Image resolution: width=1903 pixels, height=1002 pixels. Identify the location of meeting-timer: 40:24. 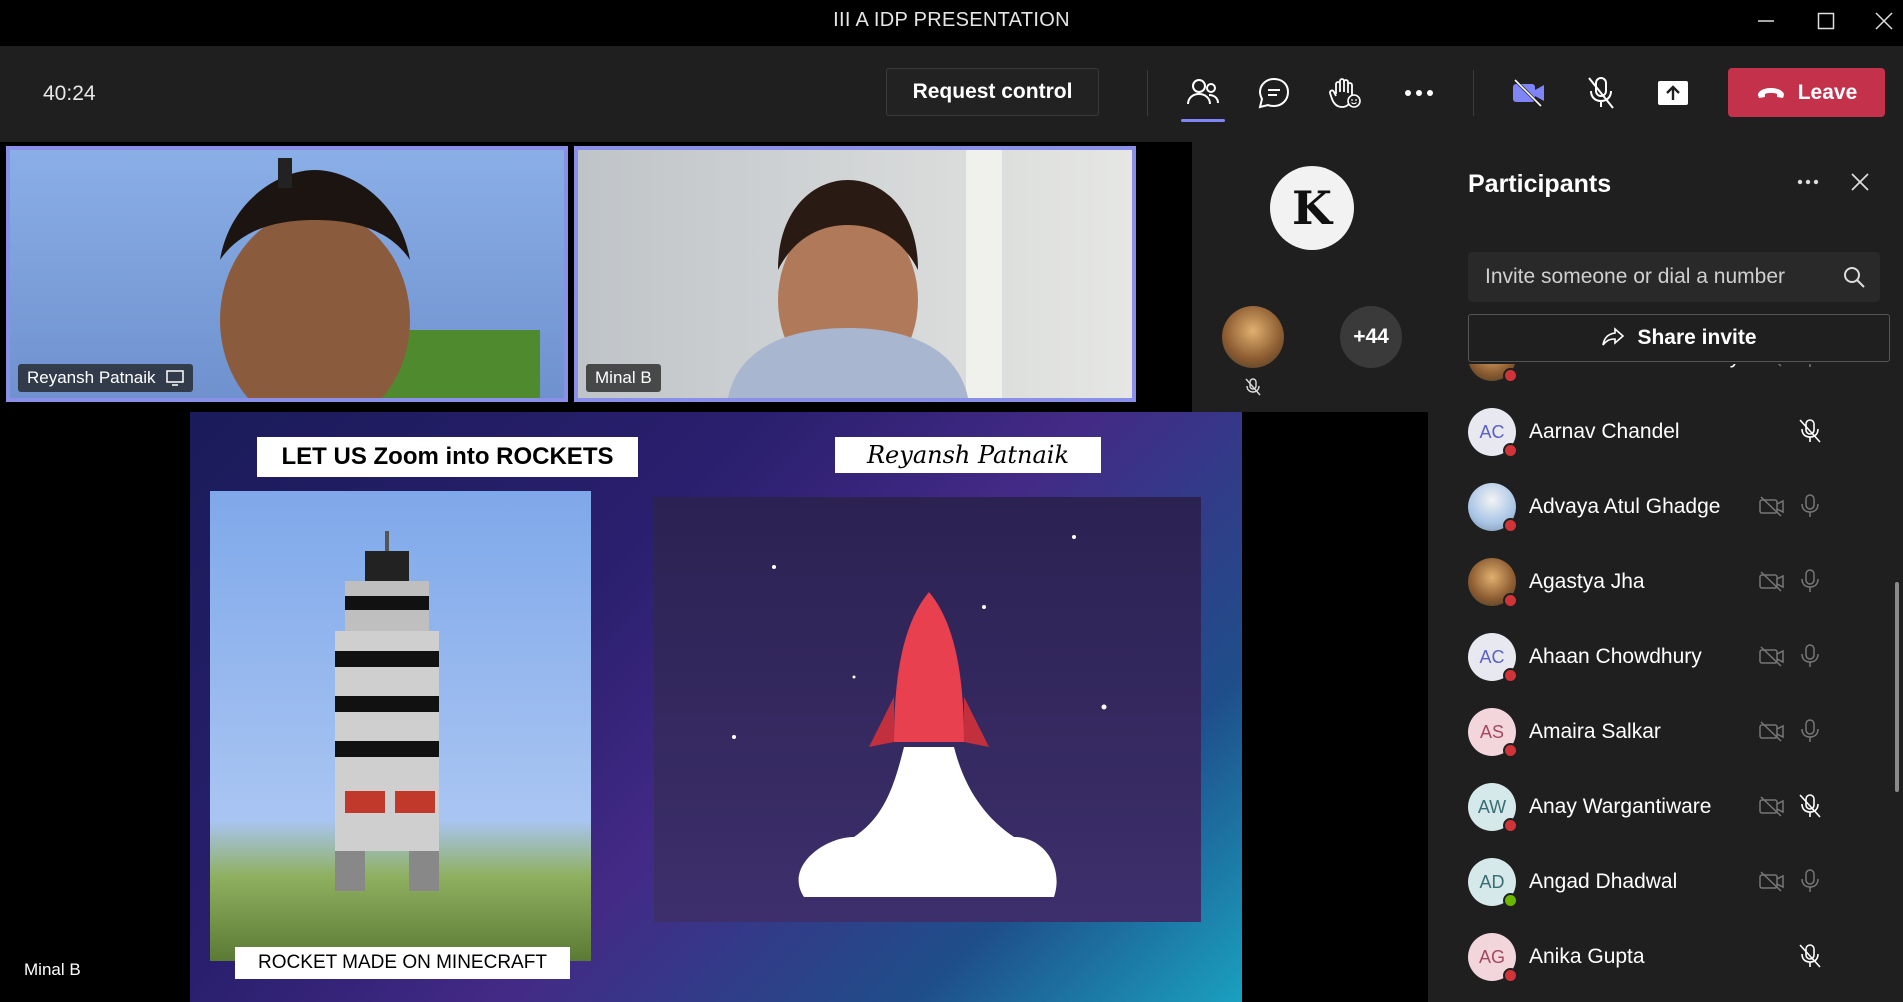
(69, 93).